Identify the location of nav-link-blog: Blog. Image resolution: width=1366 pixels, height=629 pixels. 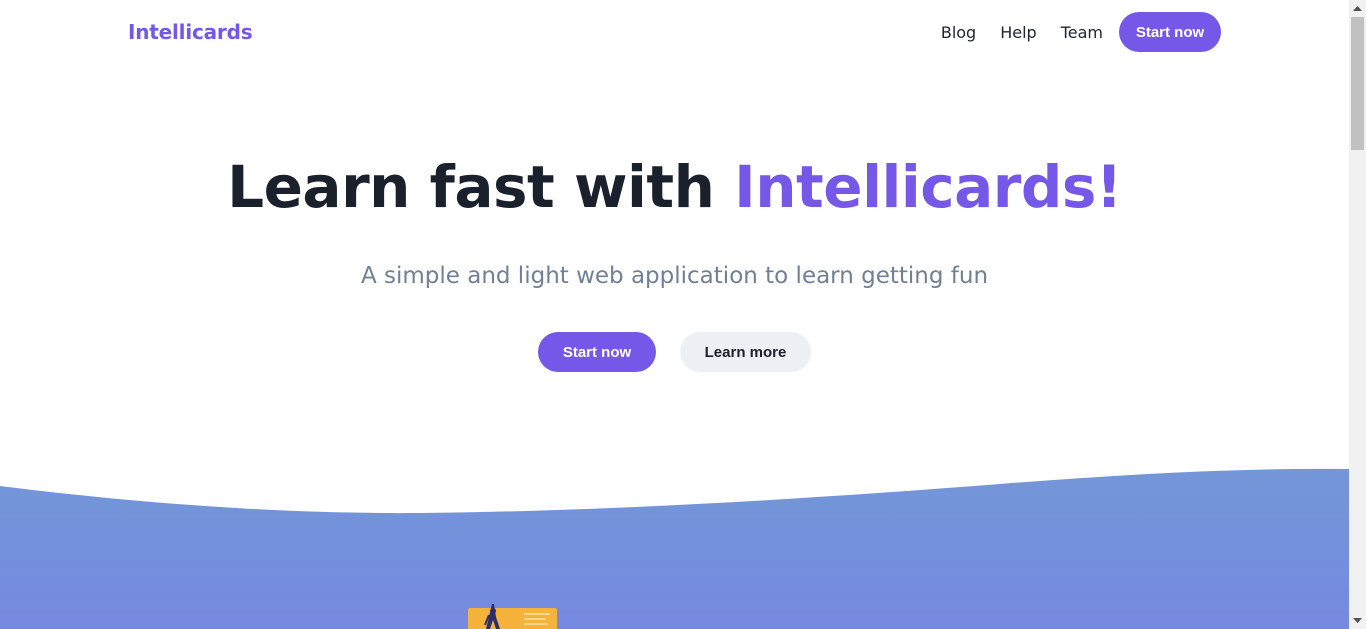
(958, 32).